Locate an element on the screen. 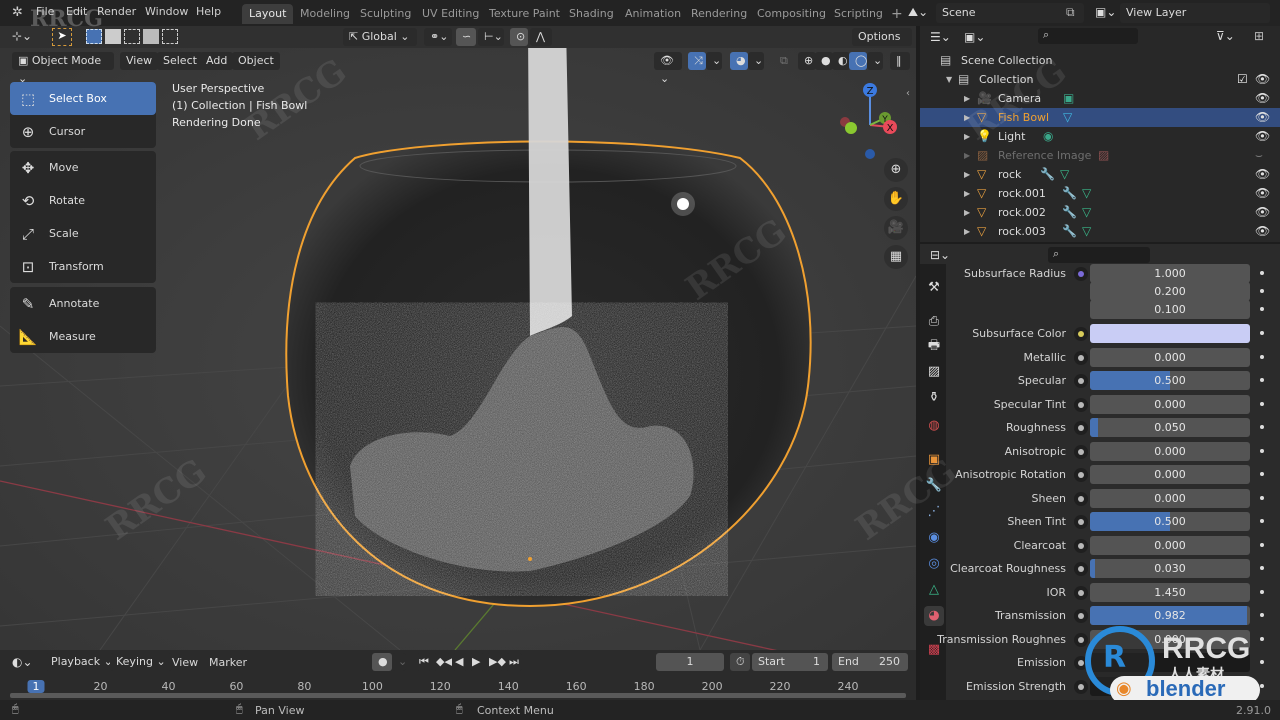 This screenshot has width=1280, height=720. outliner-item-rock-001: ▶ ▽ rock.001 🔧 ▽ 👁 is located at coordinates (1100, 193).